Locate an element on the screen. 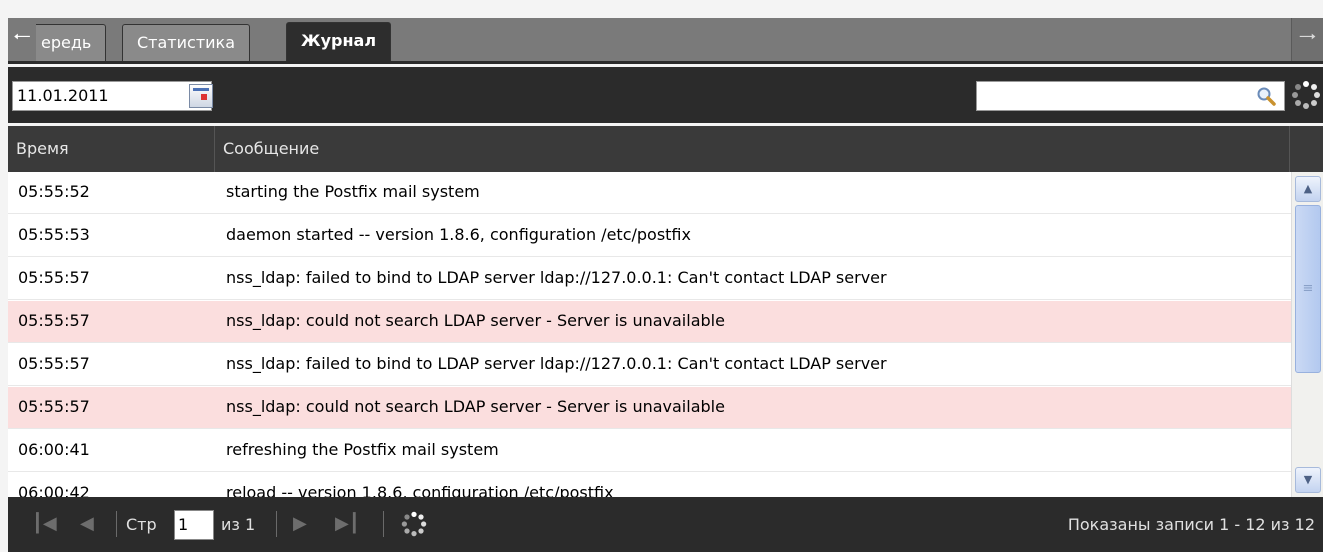 This screenshot has width=1323, height=552. column-header-message: Сообщение is located at coordinates (752, 149).